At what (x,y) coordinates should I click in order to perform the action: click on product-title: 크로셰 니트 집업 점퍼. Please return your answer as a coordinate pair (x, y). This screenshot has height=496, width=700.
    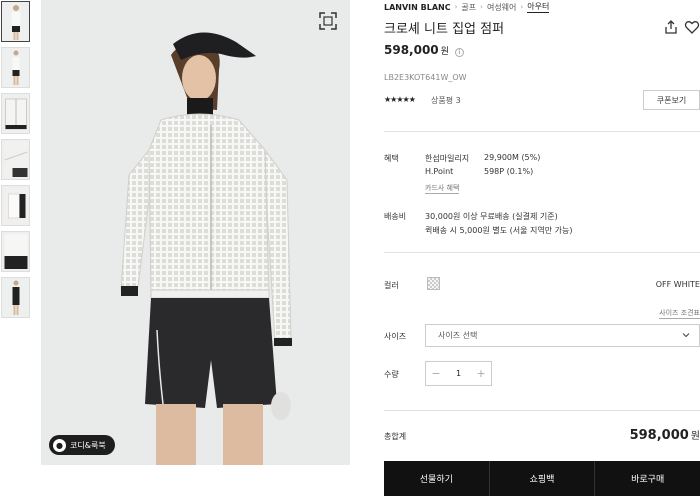
    Looking at the image, I should click on (444, 29).